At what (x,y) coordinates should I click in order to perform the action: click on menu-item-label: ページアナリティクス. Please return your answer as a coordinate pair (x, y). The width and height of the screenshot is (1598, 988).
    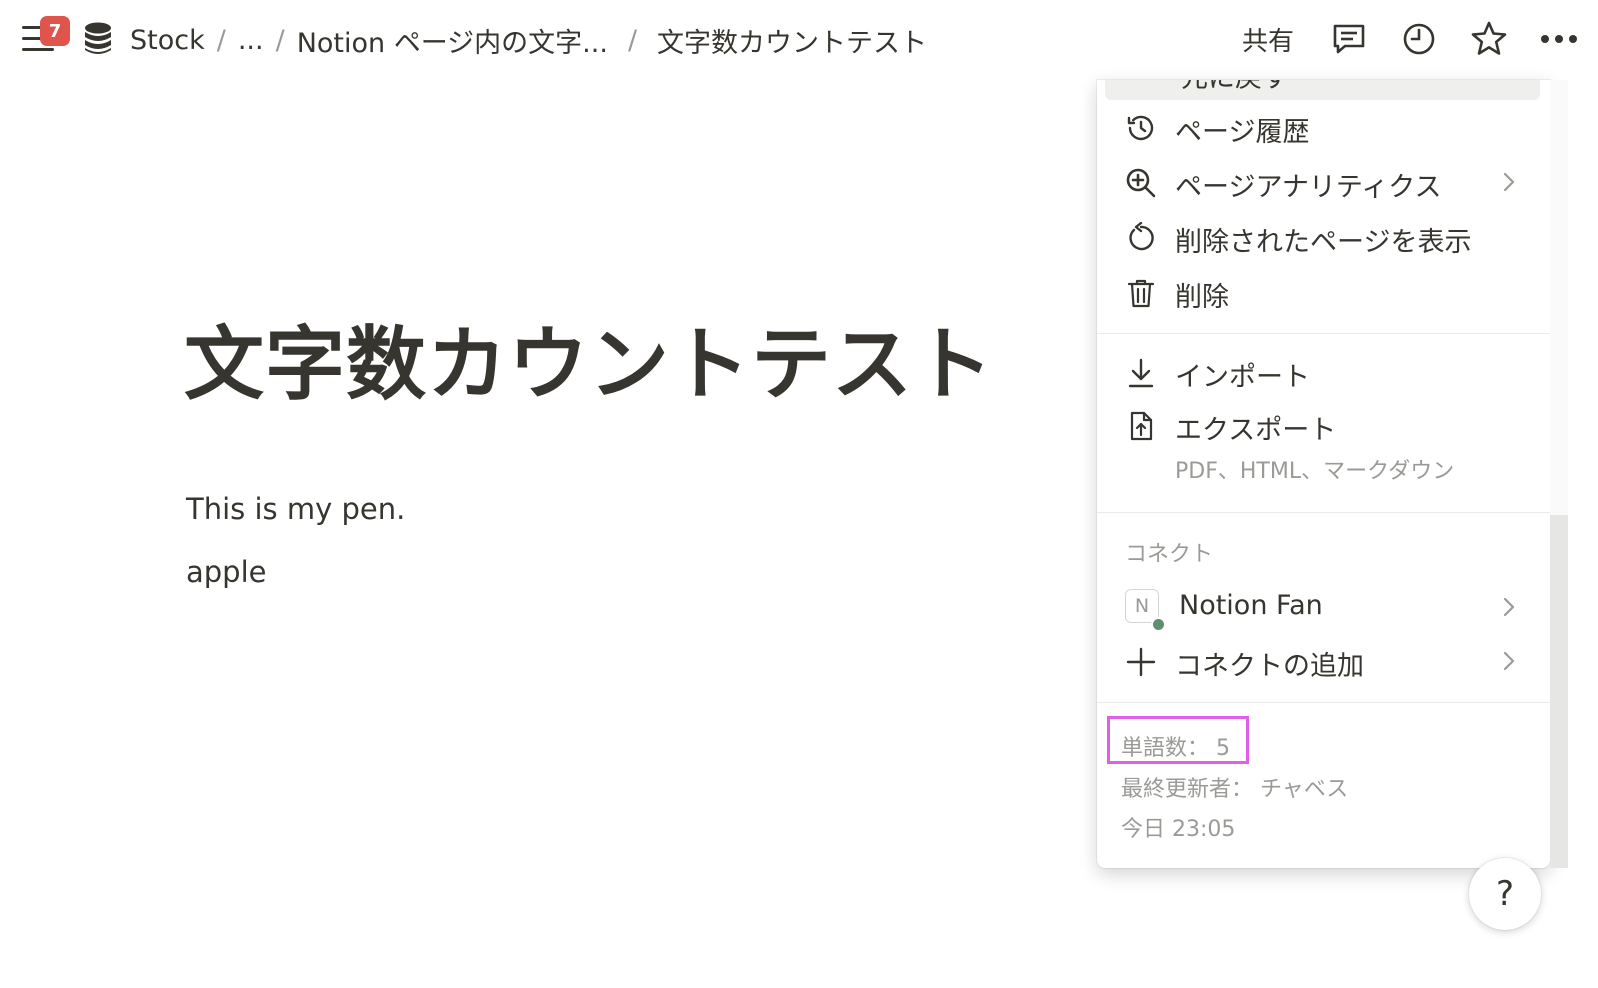
    Looking at the image, I should click on (1308, 187).